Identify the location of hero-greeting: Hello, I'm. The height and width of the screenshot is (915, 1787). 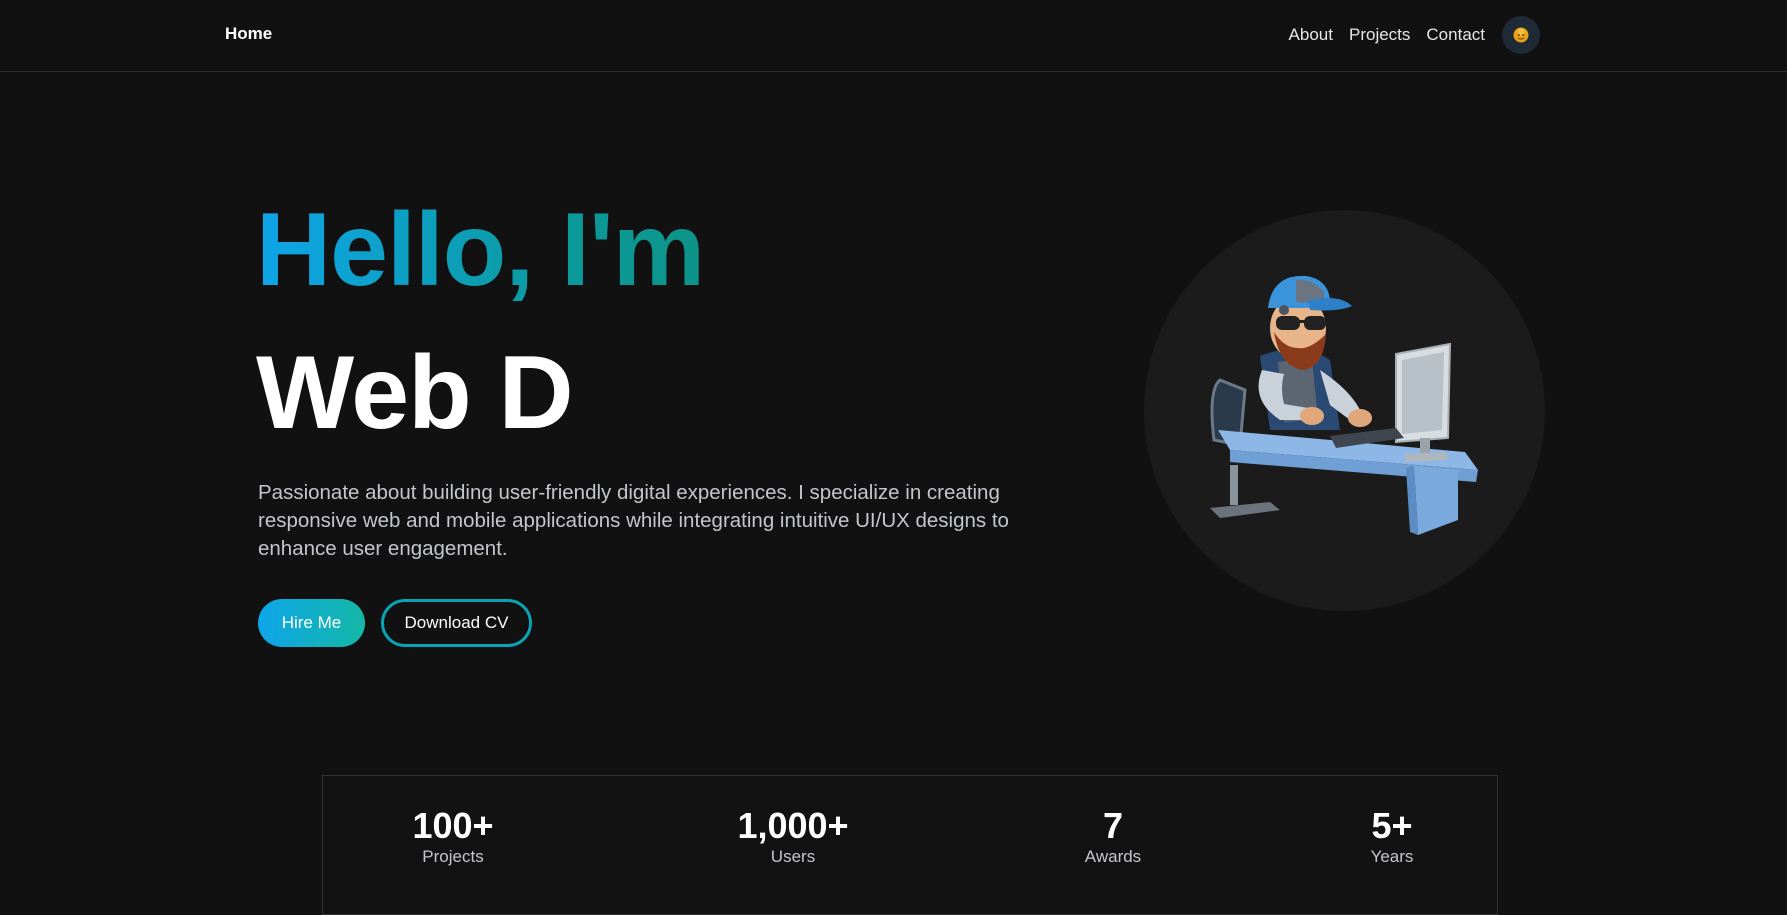
(480, 250).